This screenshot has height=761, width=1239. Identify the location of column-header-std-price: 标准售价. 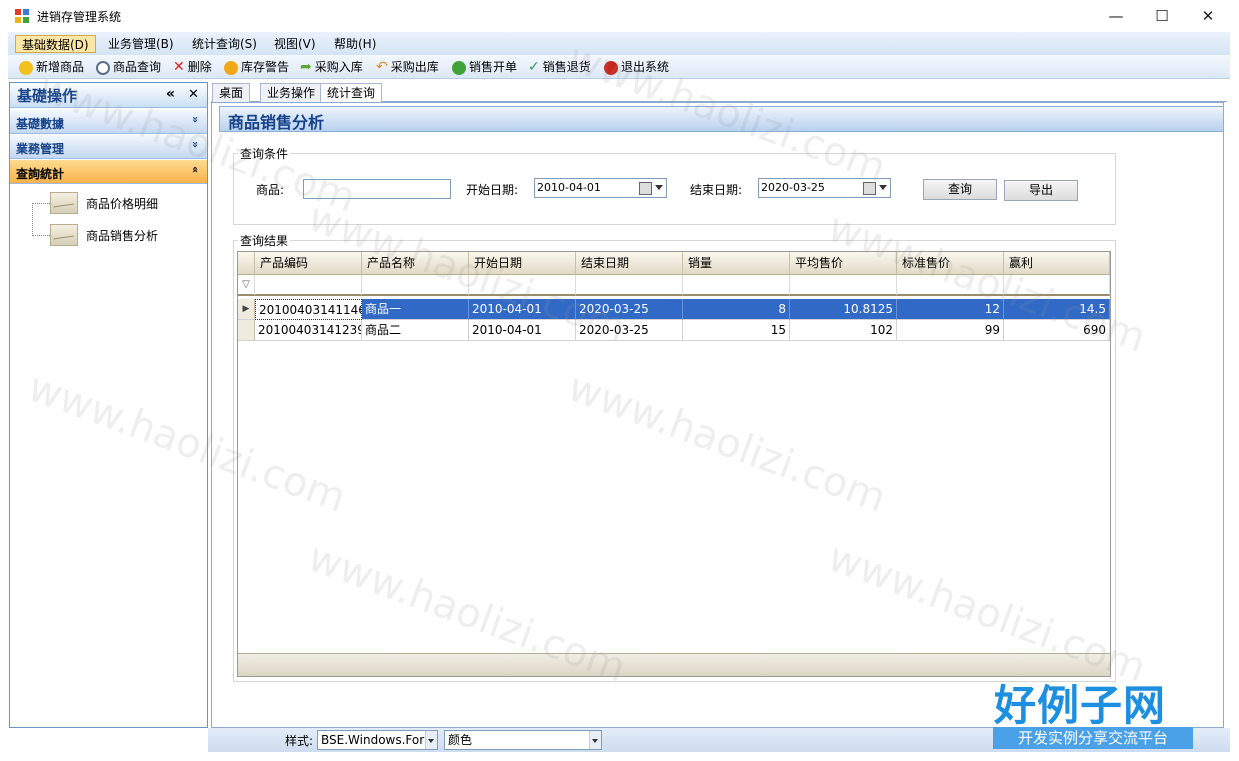
(950, 263).